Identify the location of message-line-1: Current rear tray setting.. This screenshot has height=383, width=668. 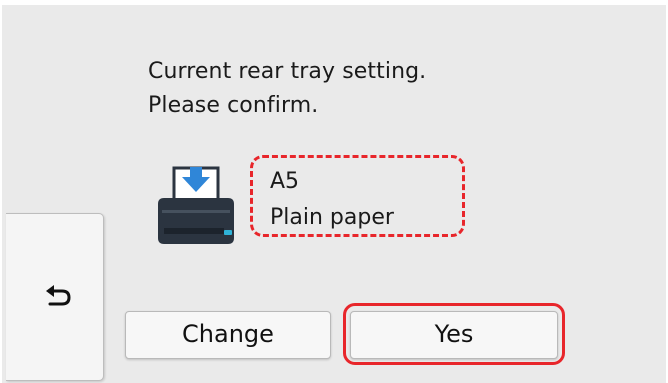
(287, 71).